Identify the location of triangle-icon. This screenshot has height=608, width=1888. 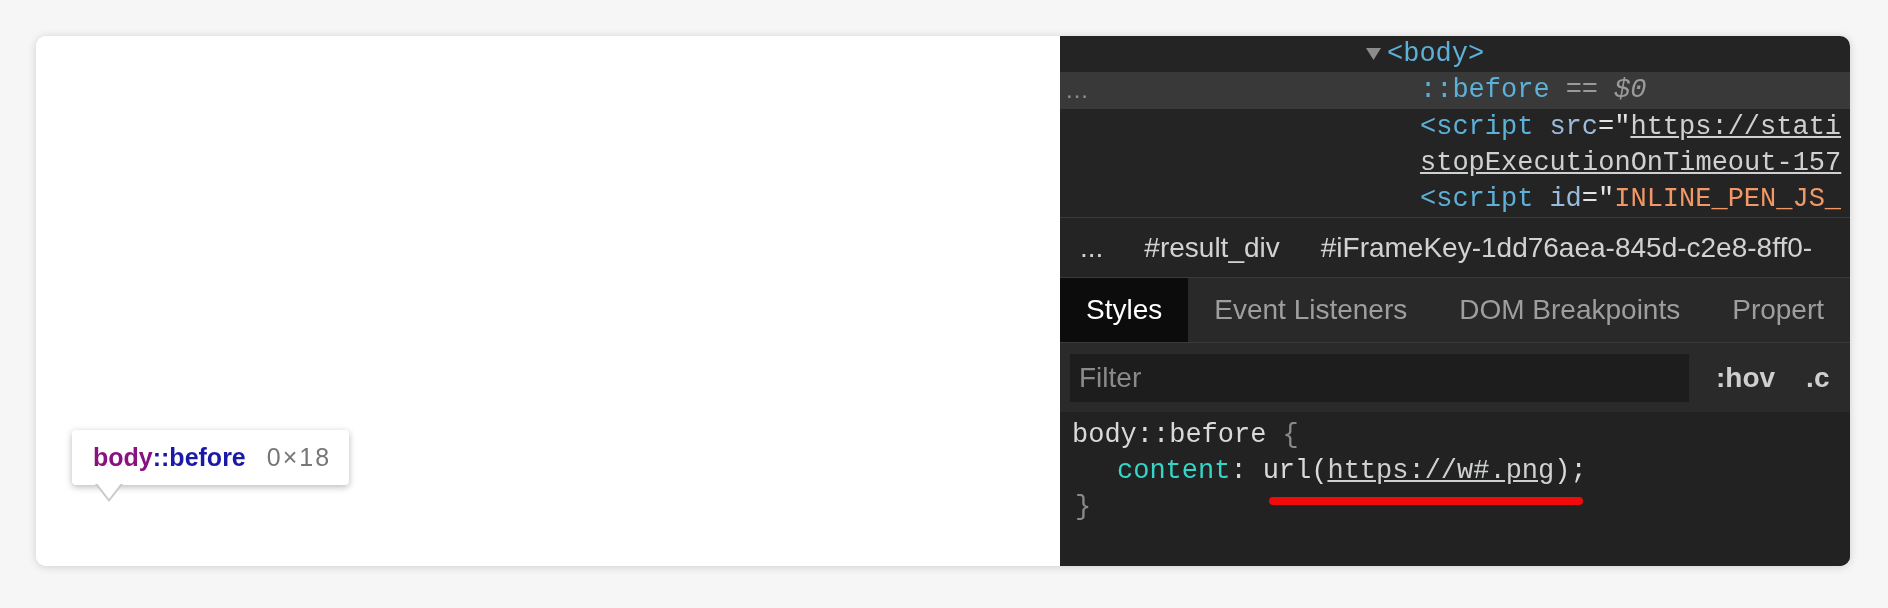
(1373, 54).